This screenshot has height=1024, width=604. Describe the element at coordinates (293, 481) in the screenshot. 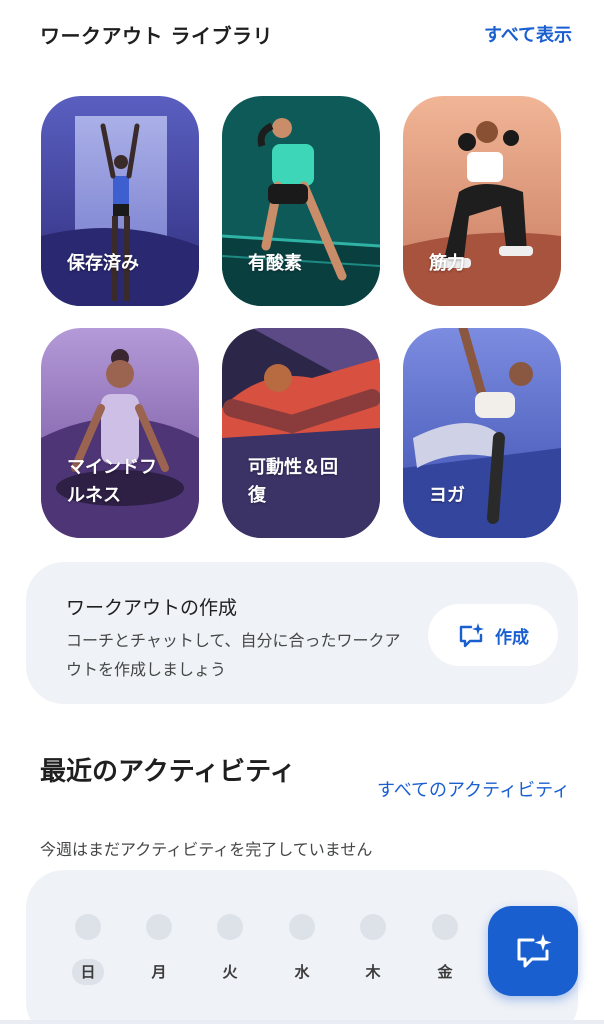

I see `category-label-mobility-recovery: 可動性＆回 復` at that location.